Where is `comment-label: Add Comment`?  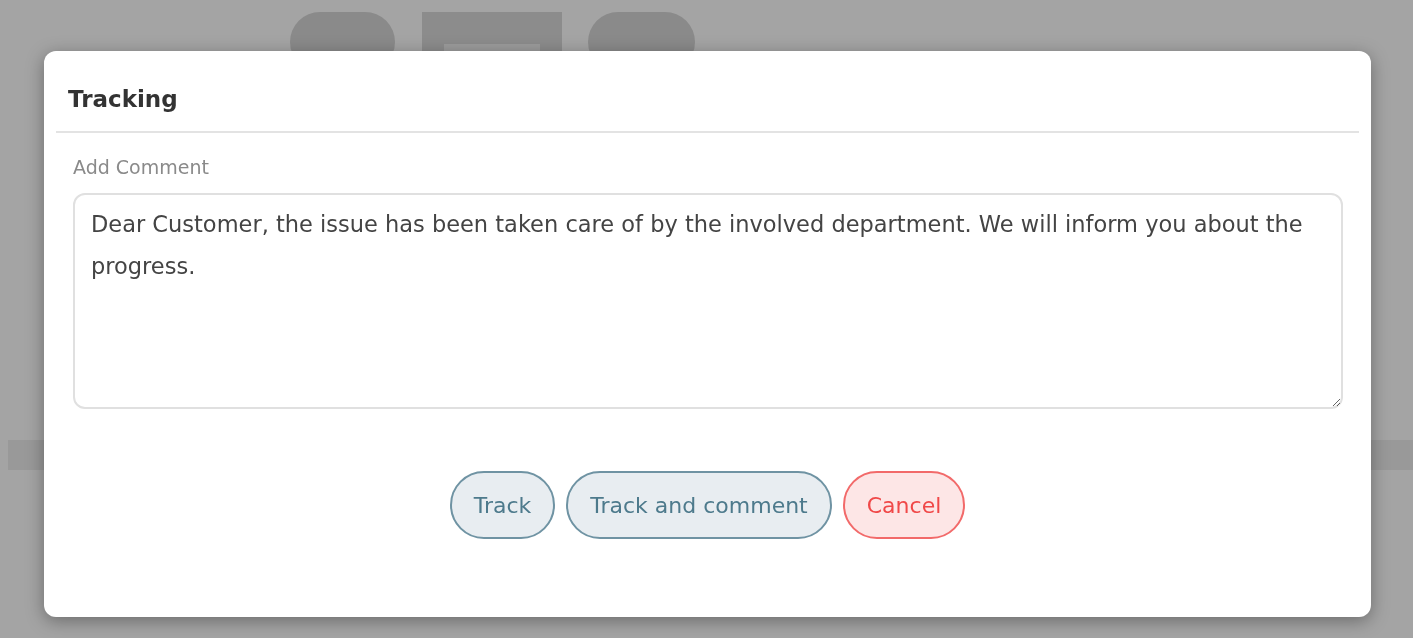
comment-label: Add Comment is located at coordinates (141, 167).